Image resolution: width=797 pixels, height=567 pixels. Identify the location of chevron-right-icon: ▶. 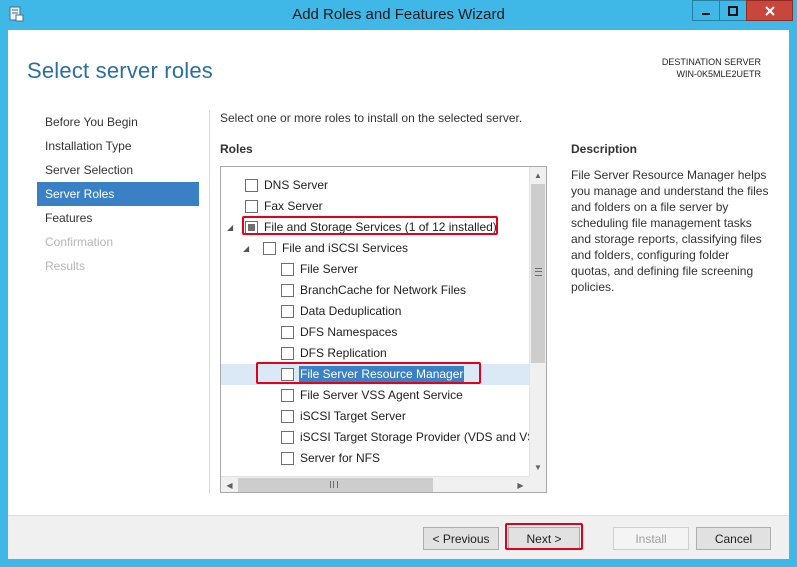
(520, 485).